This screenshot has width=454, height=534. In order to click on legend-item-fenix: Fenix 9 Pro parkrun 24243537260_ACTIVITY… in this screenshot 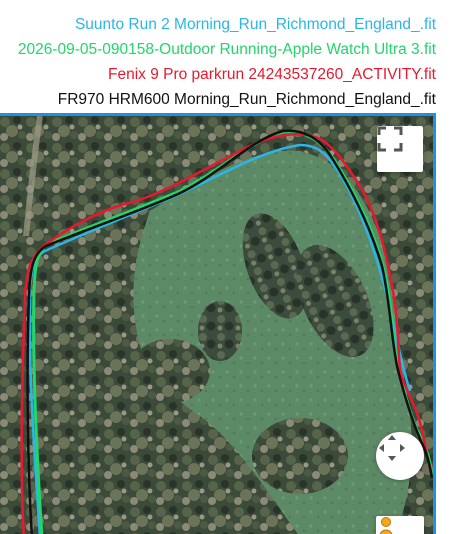, I will do `click(272, 74)`.